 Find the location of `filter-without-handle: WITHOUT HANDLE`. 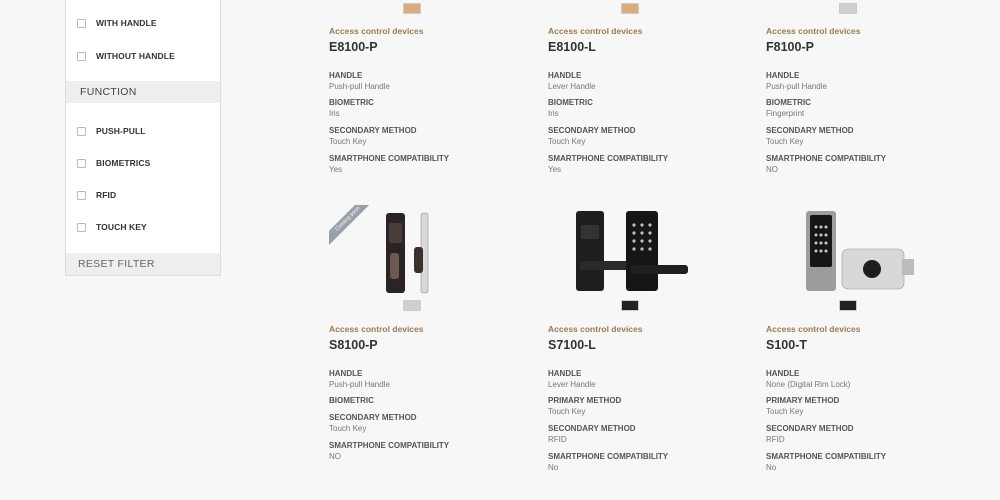

filter-without-handle: WITHOUT HANDLE is located at coordinates (143, 56).